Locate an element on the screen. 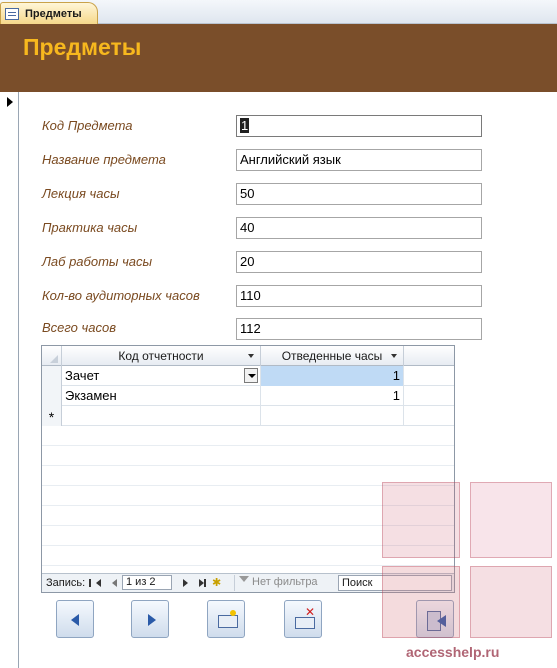  label-vsego-chasov: Всего часов is located at coordinates (79, 327).